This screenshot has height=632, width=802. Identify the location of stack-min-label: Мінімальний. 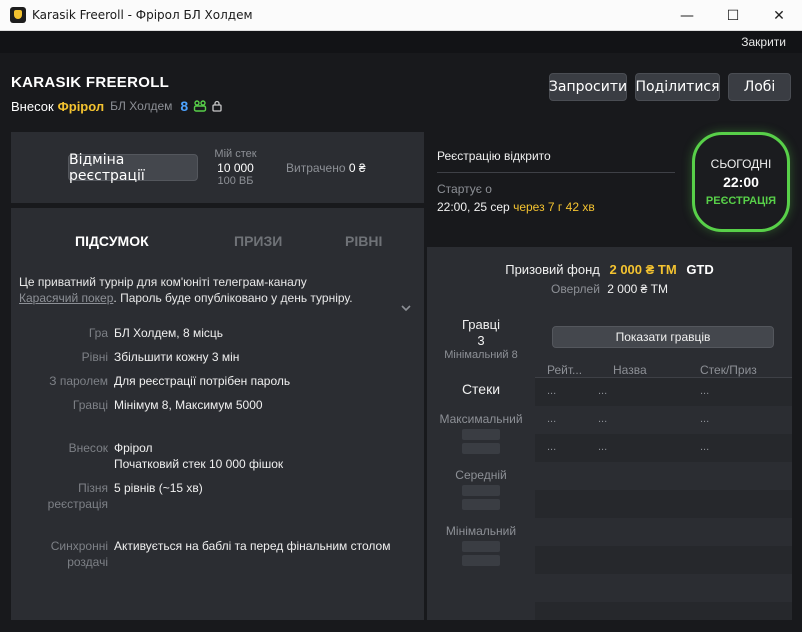
(481, 531).